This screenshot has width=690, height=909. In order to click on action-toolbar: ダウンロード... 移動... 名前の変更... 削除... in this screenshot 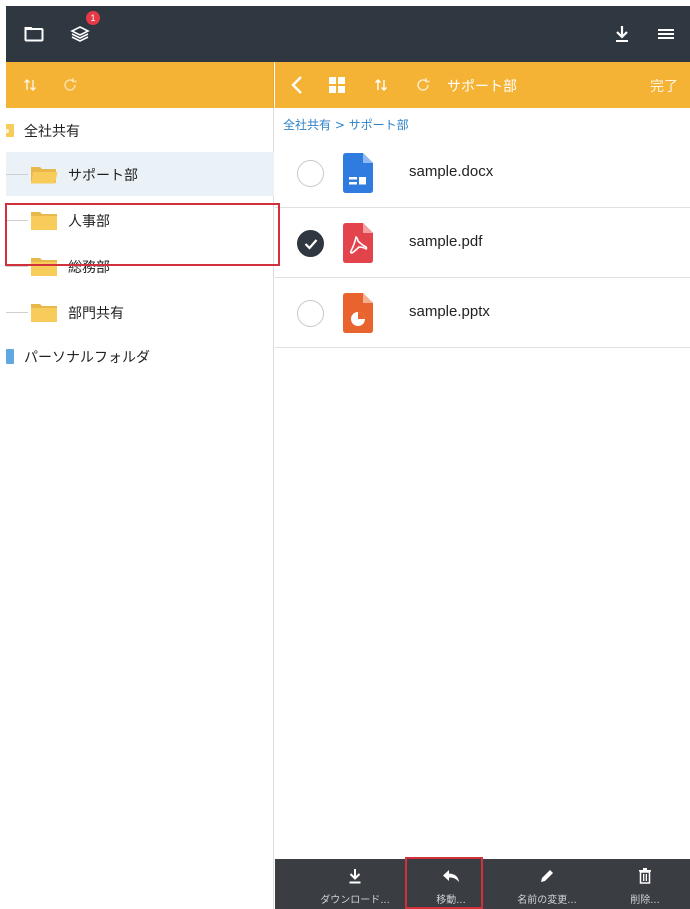, I will do `click(482, 884)`.